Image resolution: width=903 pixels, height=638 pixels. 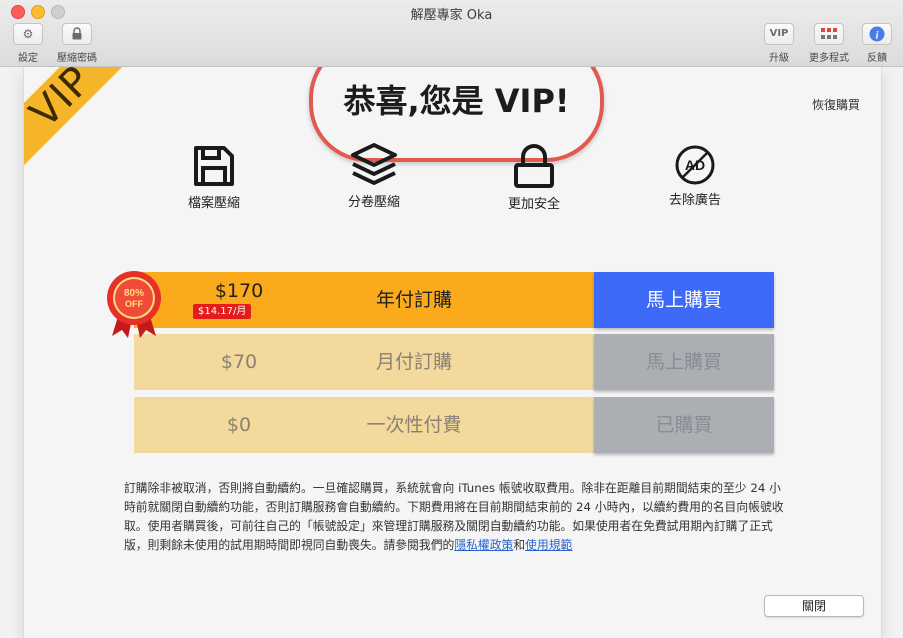 I want to click on plan-price: $170, so click(x=239, y=291).